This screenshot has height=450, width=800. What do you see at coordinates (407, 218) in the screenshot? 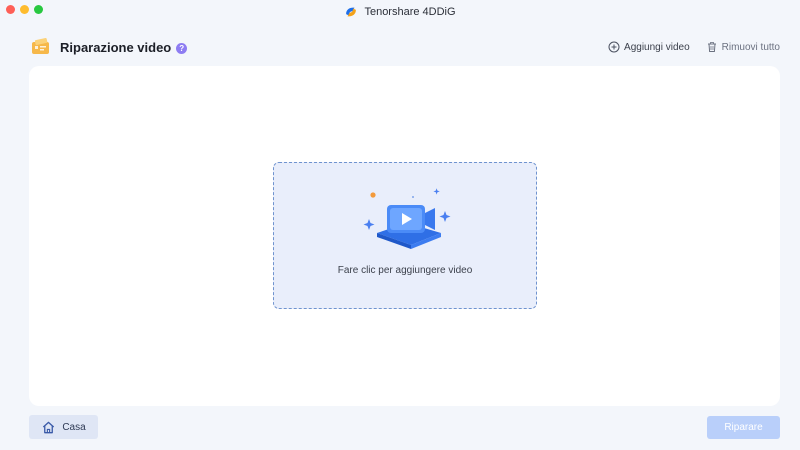
I see `video-camera-icon` at bounding box center [407, 218].